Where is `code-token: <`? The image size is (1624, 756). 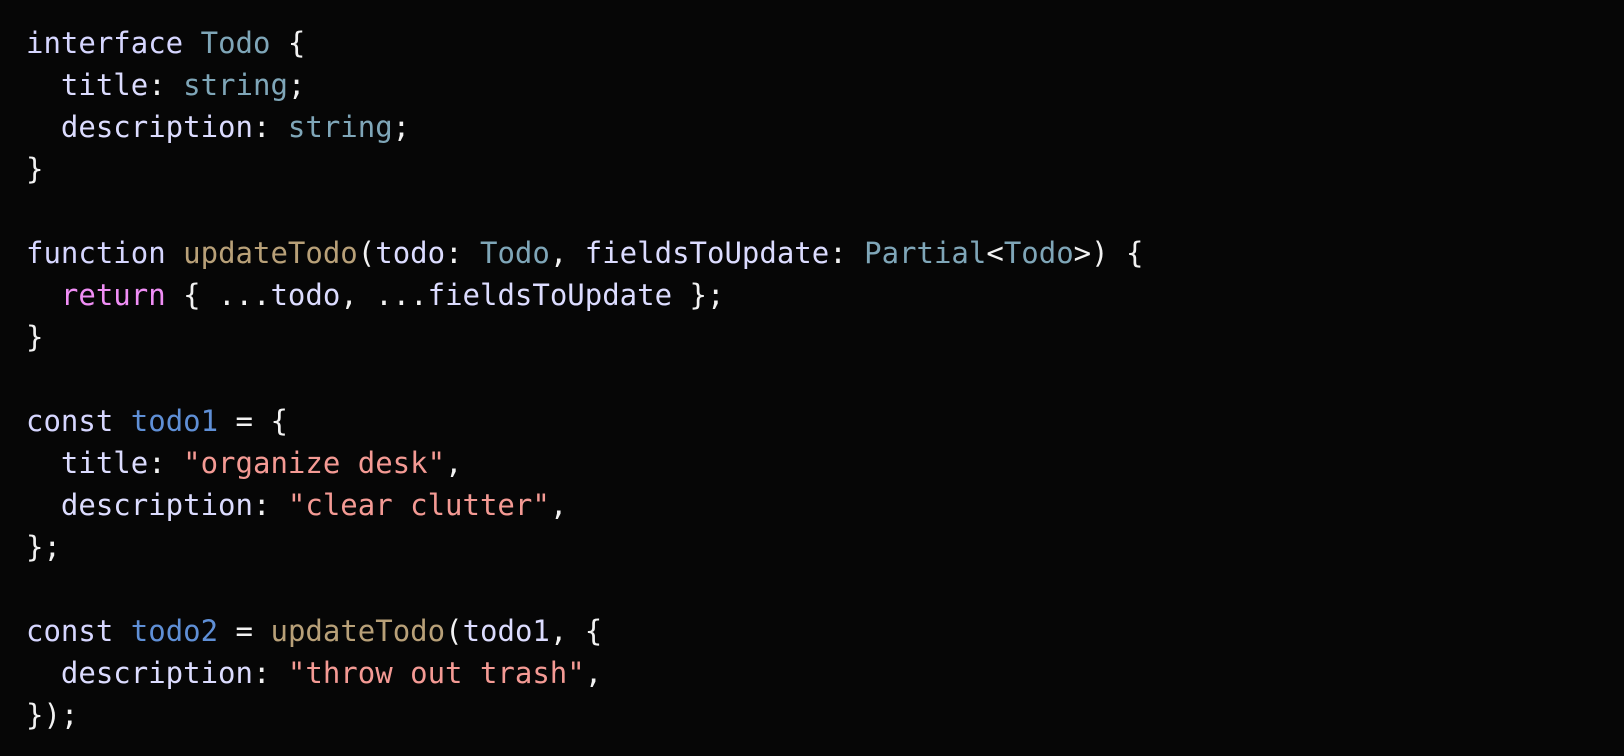 code-token: < is located at coordinates (995, 253).